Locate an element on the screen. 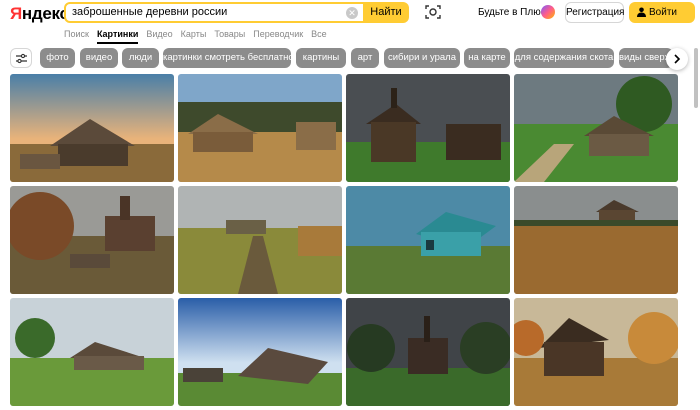 Image resolution: width=700 pixels, height=410 pixels. image-dirt-road-village is located at coordinates (260, 240).